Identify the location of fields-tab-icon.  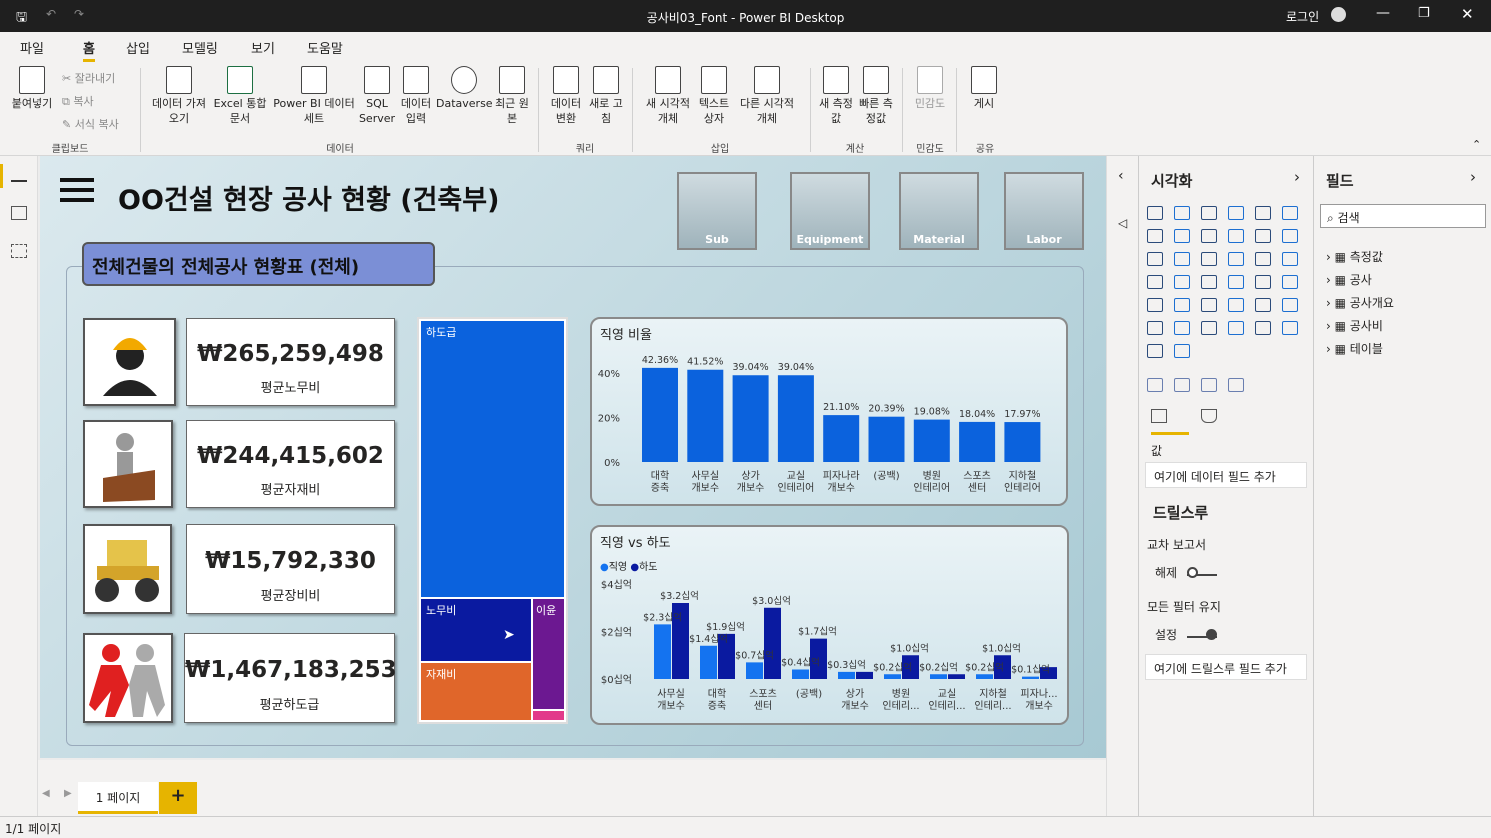
(1159, 416).